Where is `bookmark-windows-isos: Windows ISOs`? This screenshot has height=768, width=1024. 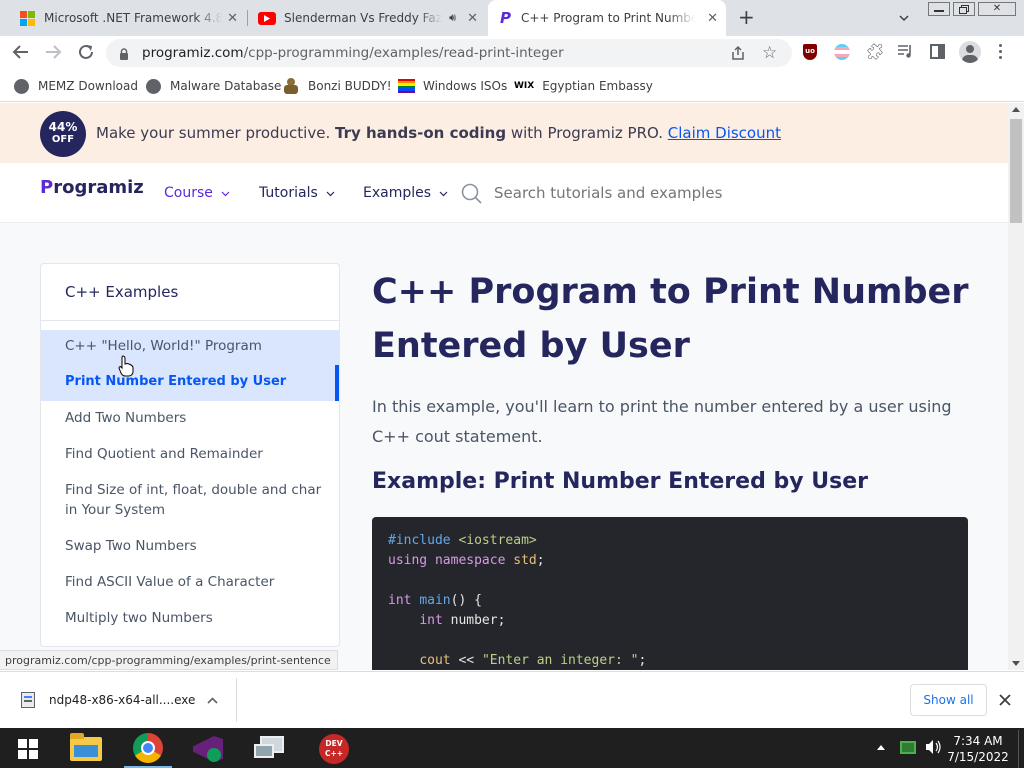 bookmark-windows-isos: Windows ISOs is located at coordinates (452, 86).